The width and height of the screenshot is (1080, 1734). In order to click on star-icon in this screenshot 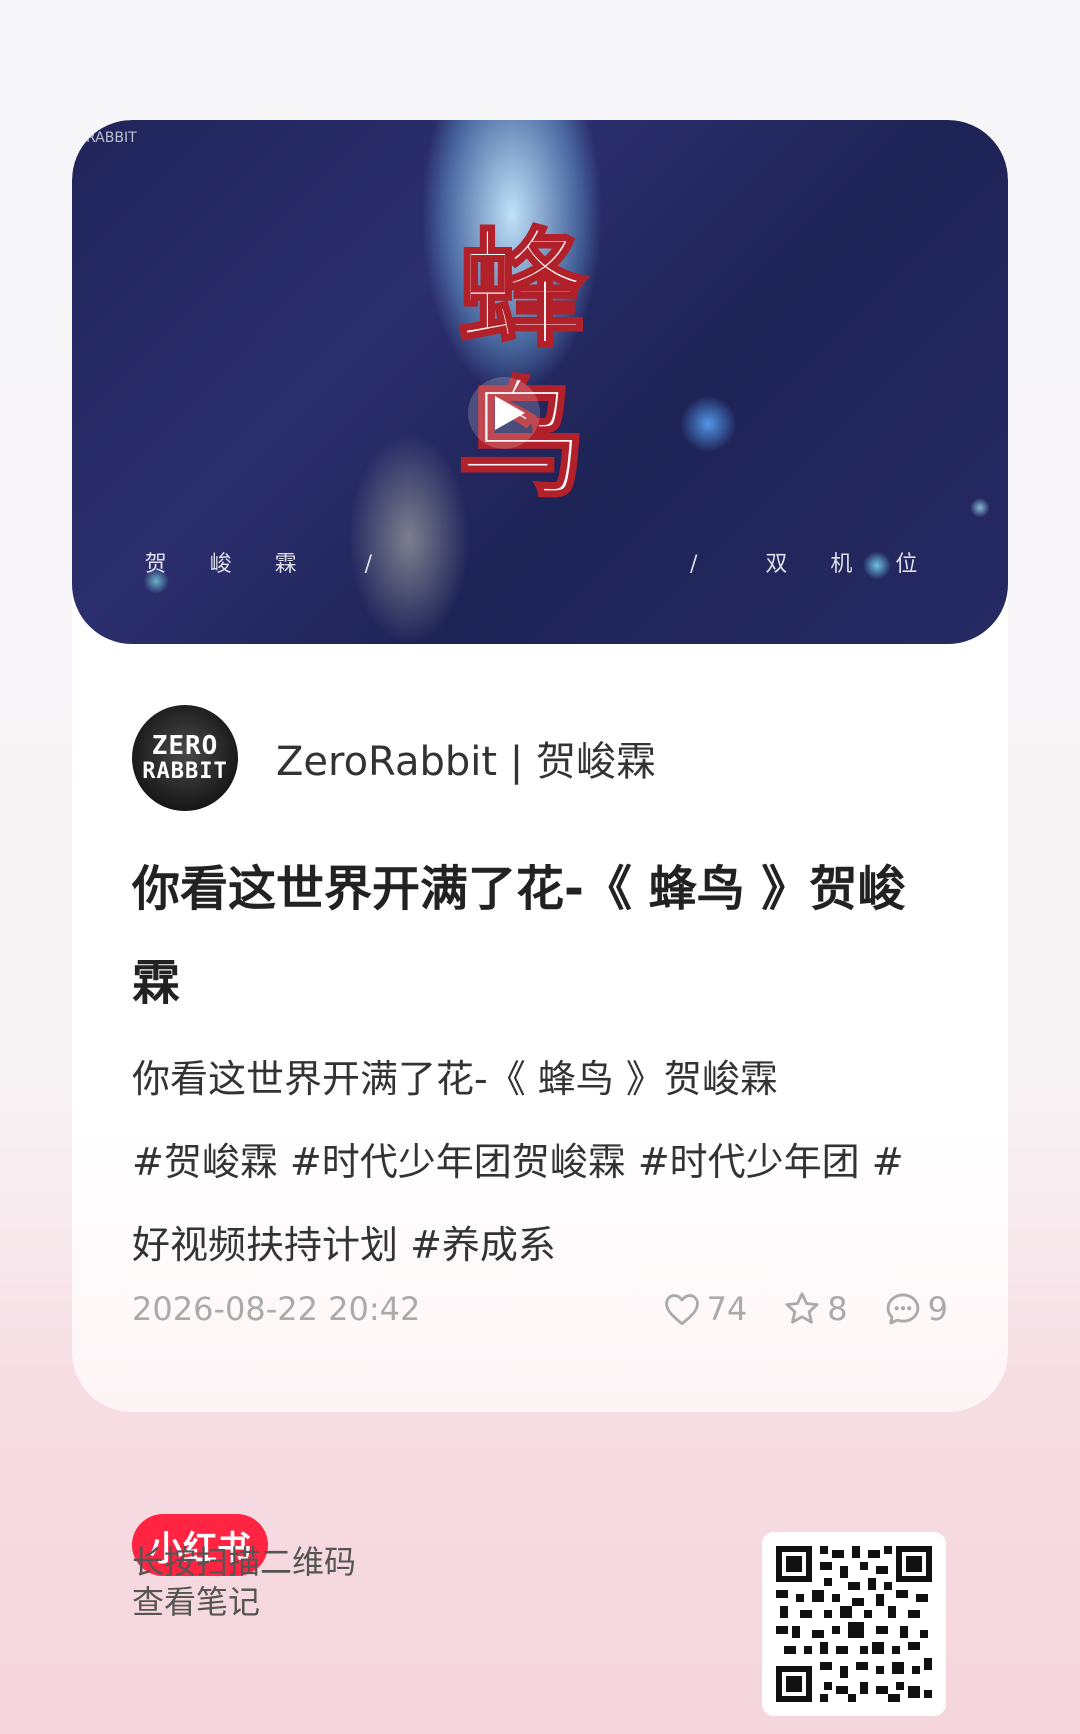, I will do `click(802, 1308)`.